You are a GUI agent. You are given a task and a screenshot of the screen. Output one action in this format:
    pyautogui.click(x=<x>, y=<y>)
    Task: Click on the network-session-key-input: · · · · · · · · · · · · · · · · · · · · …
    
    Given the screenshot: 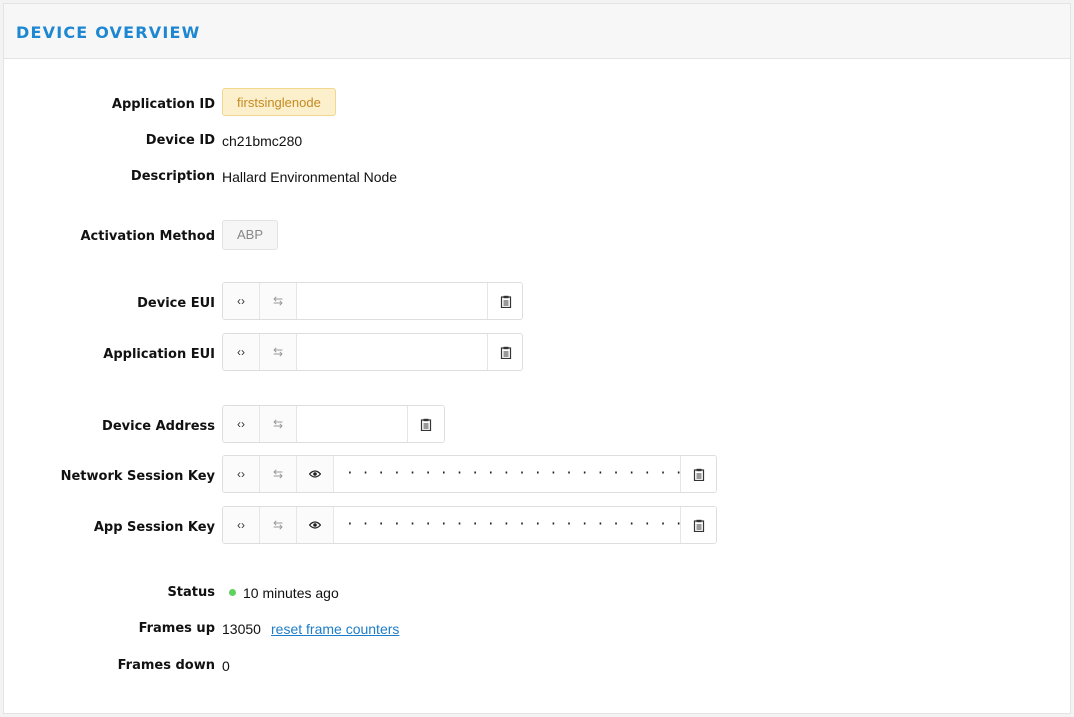 What is the action you would take?
    pyautogui.click(x=507, y=474)
    